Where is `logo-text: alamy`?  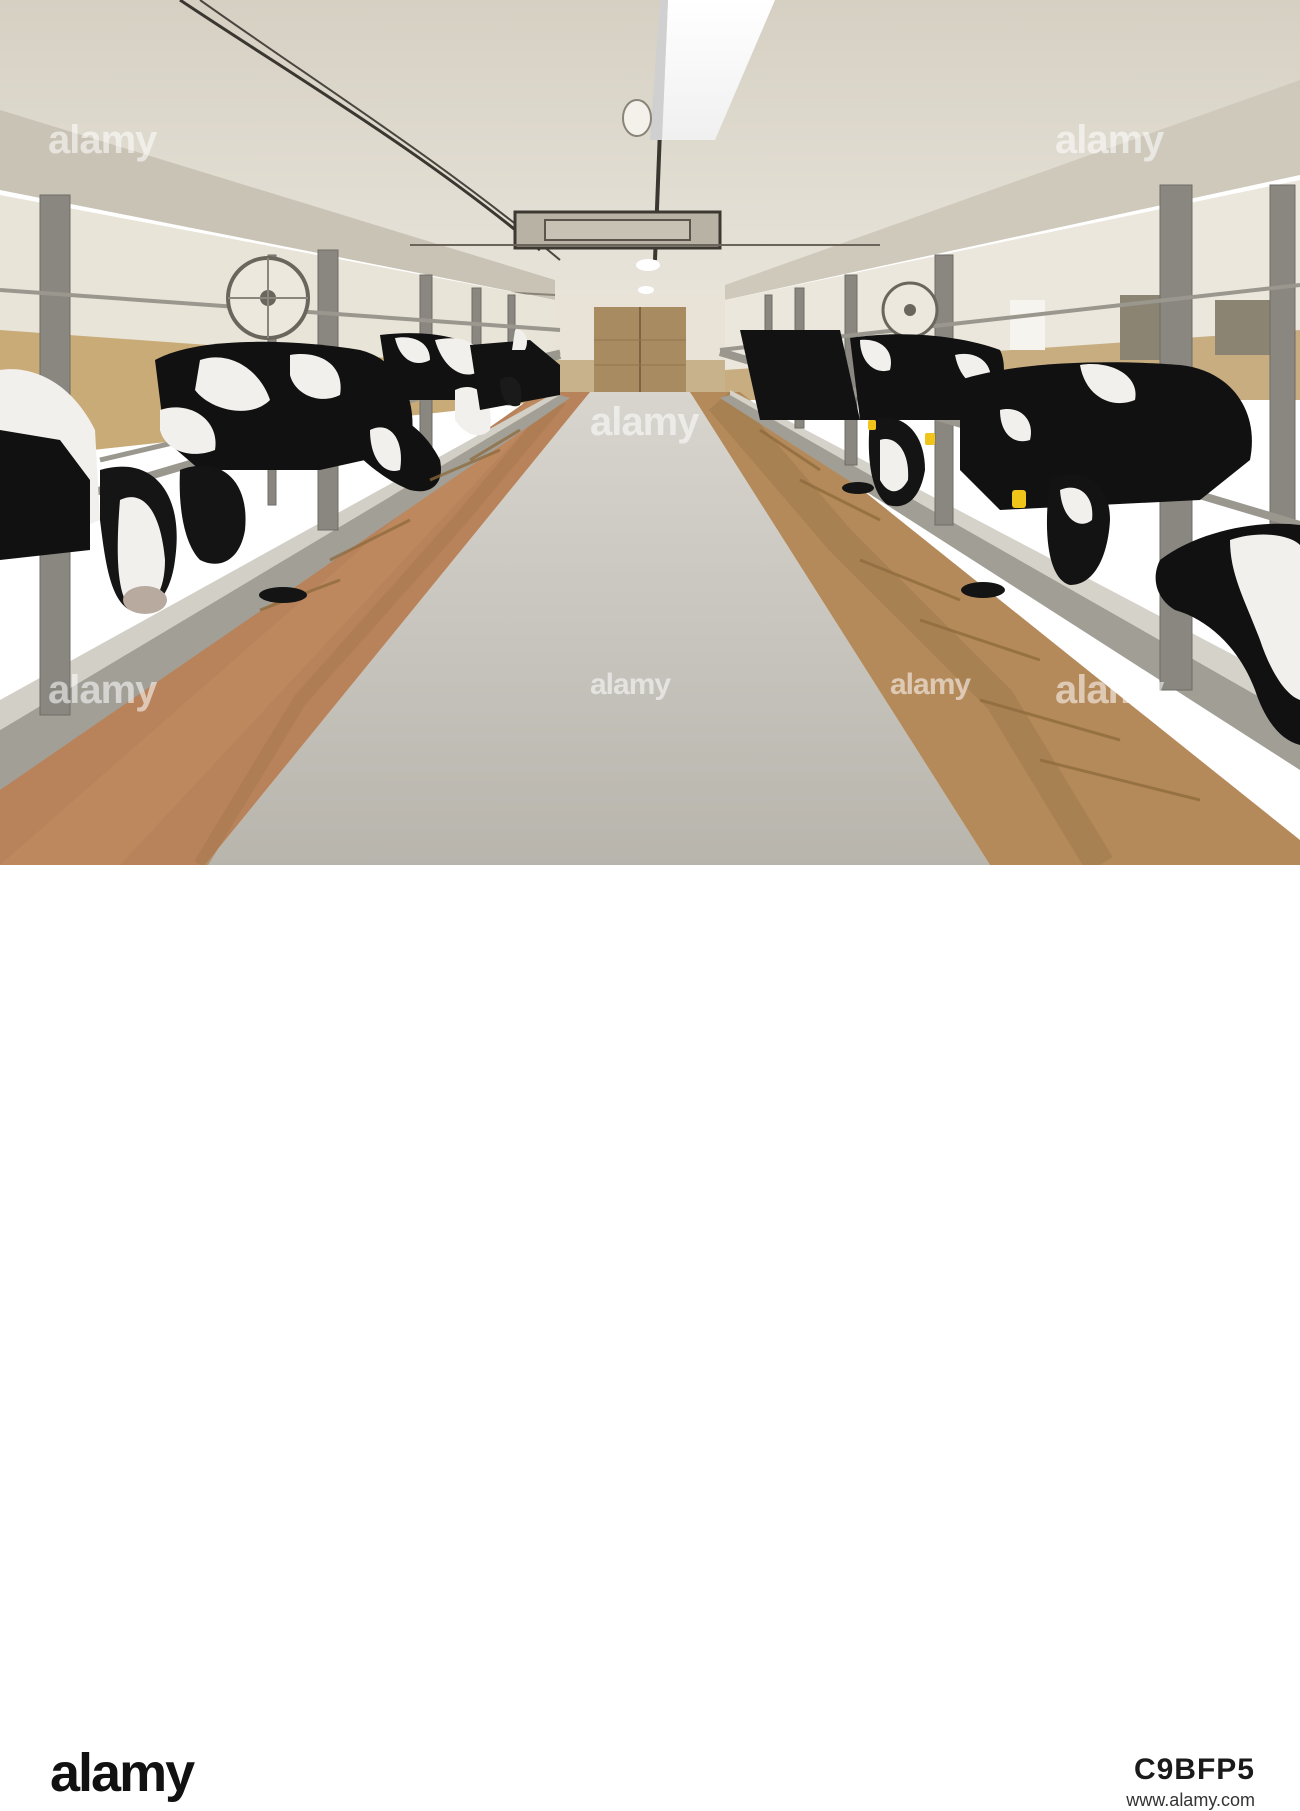 logo-text: alamy is located at coordinates (122, 1774).